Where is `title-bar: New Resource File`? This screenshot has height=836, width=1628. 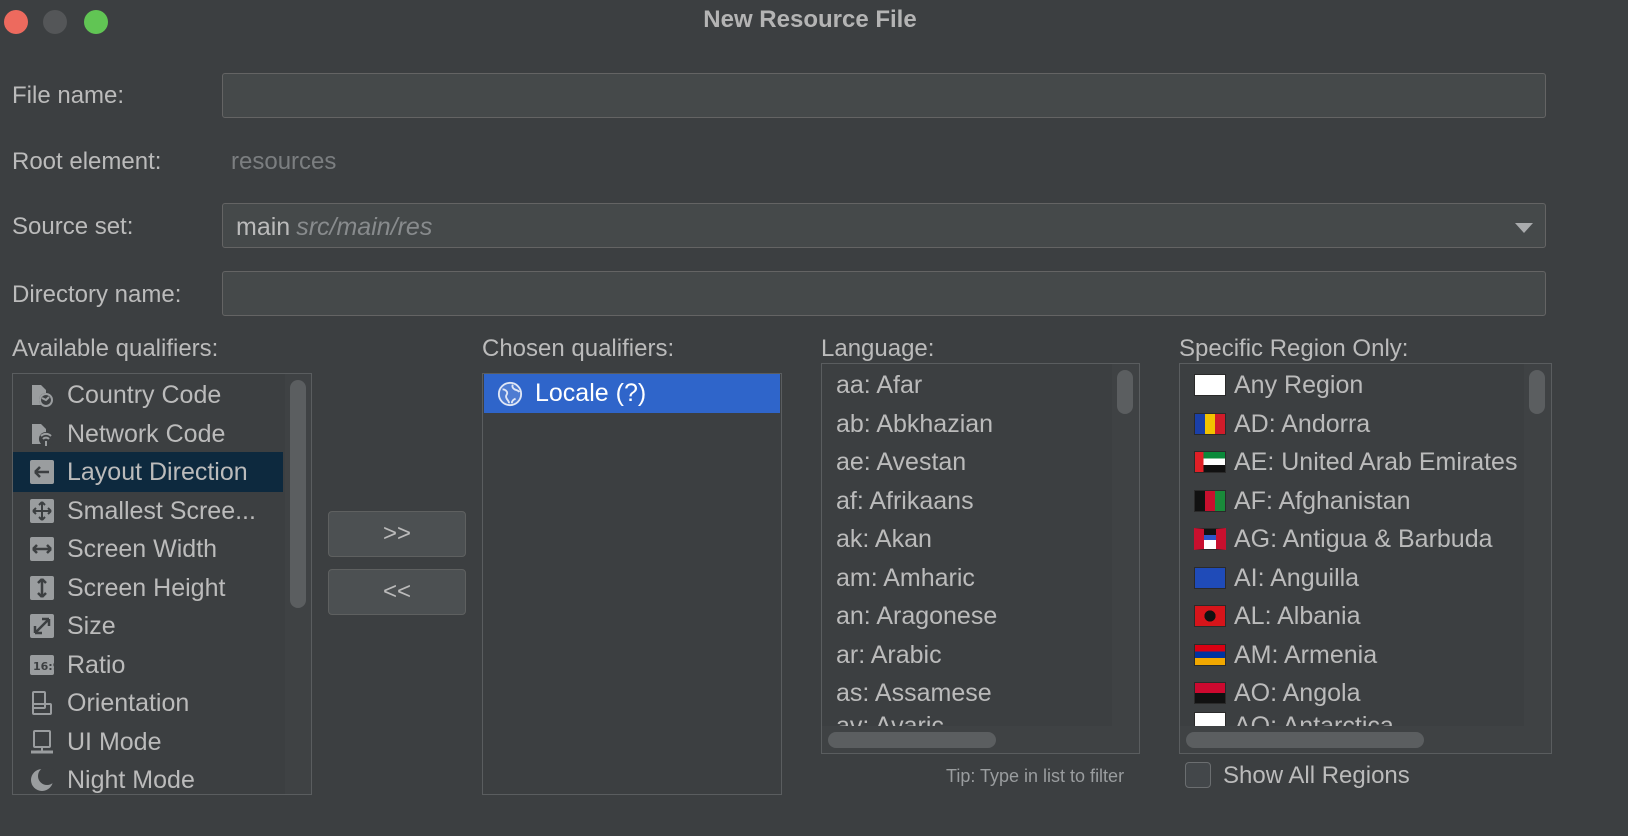 title-bar: New Resource File is located at coordinates (814, 21).